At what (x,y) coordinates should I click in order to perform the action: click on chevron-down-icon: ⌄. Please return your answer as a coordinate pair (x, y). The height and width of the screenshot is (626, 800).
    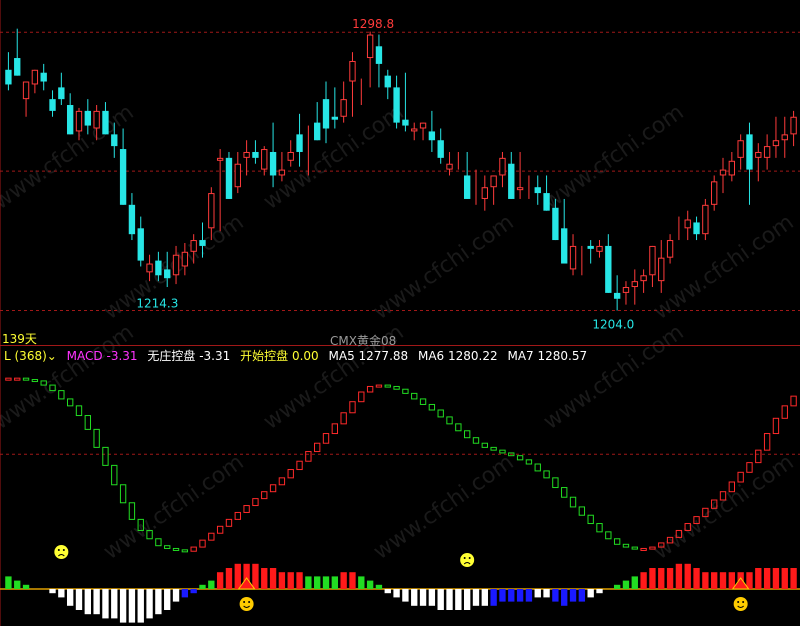
    Looking at the image, I should click on (52, 356).